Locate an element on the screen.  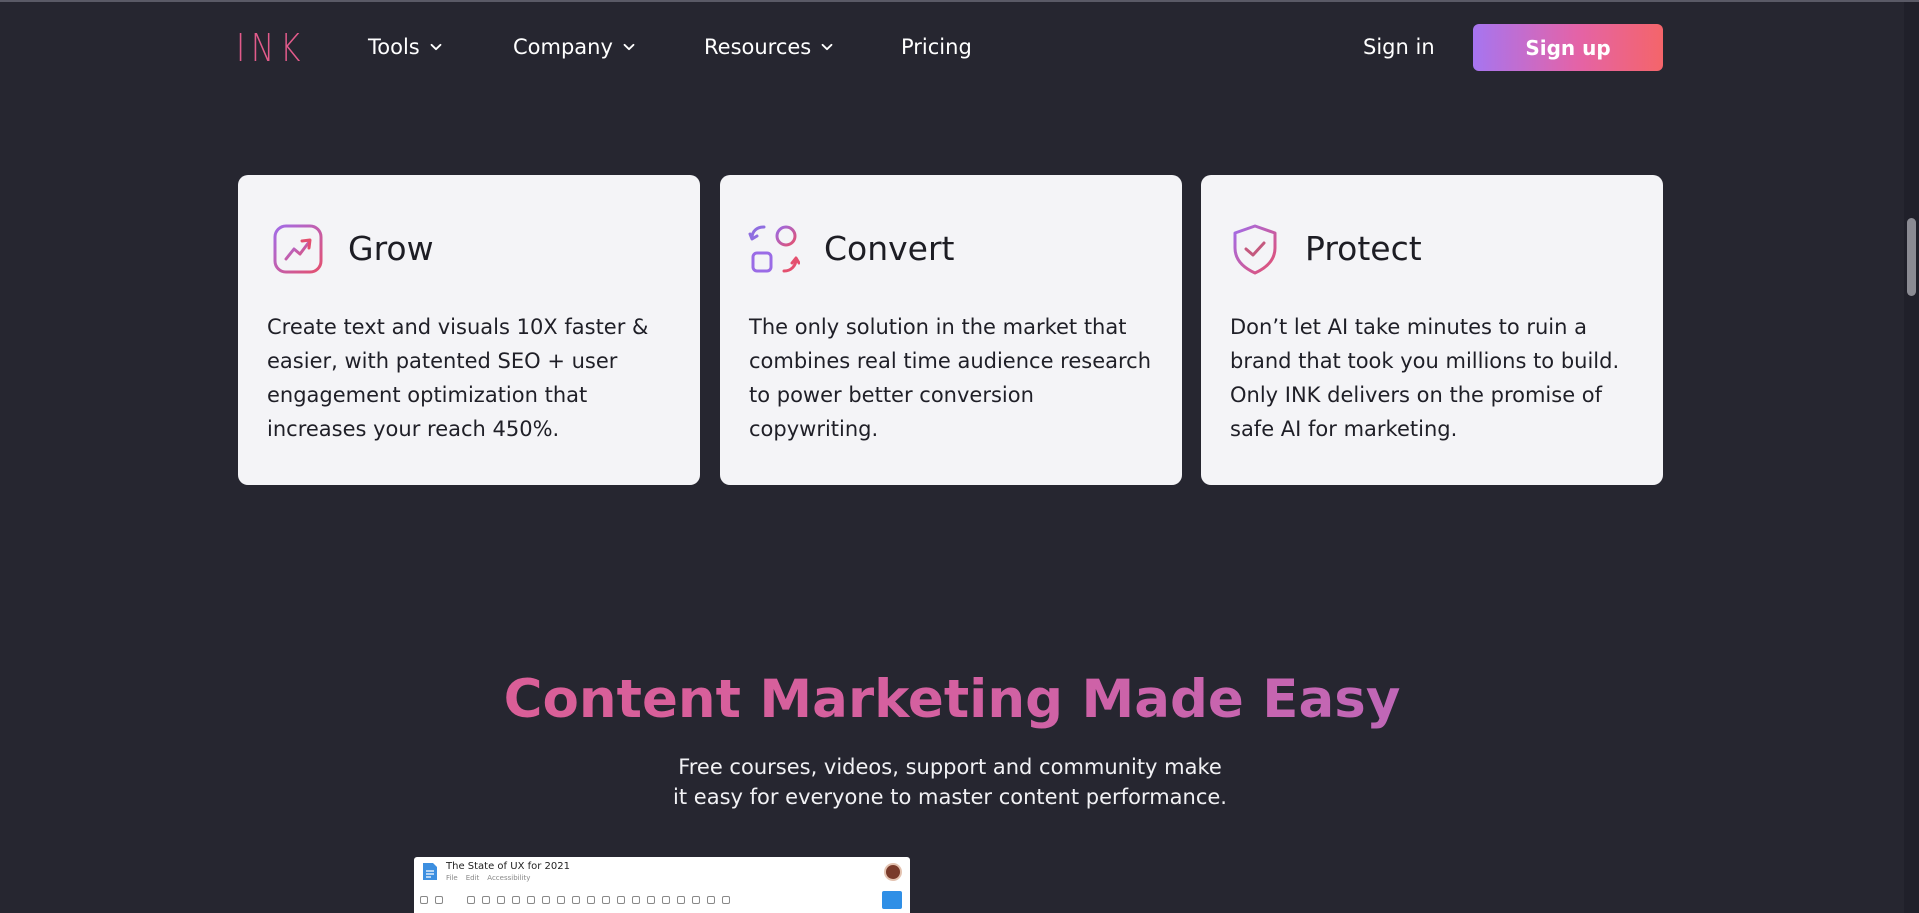
undo-icon is located at coordinates (471, 900).